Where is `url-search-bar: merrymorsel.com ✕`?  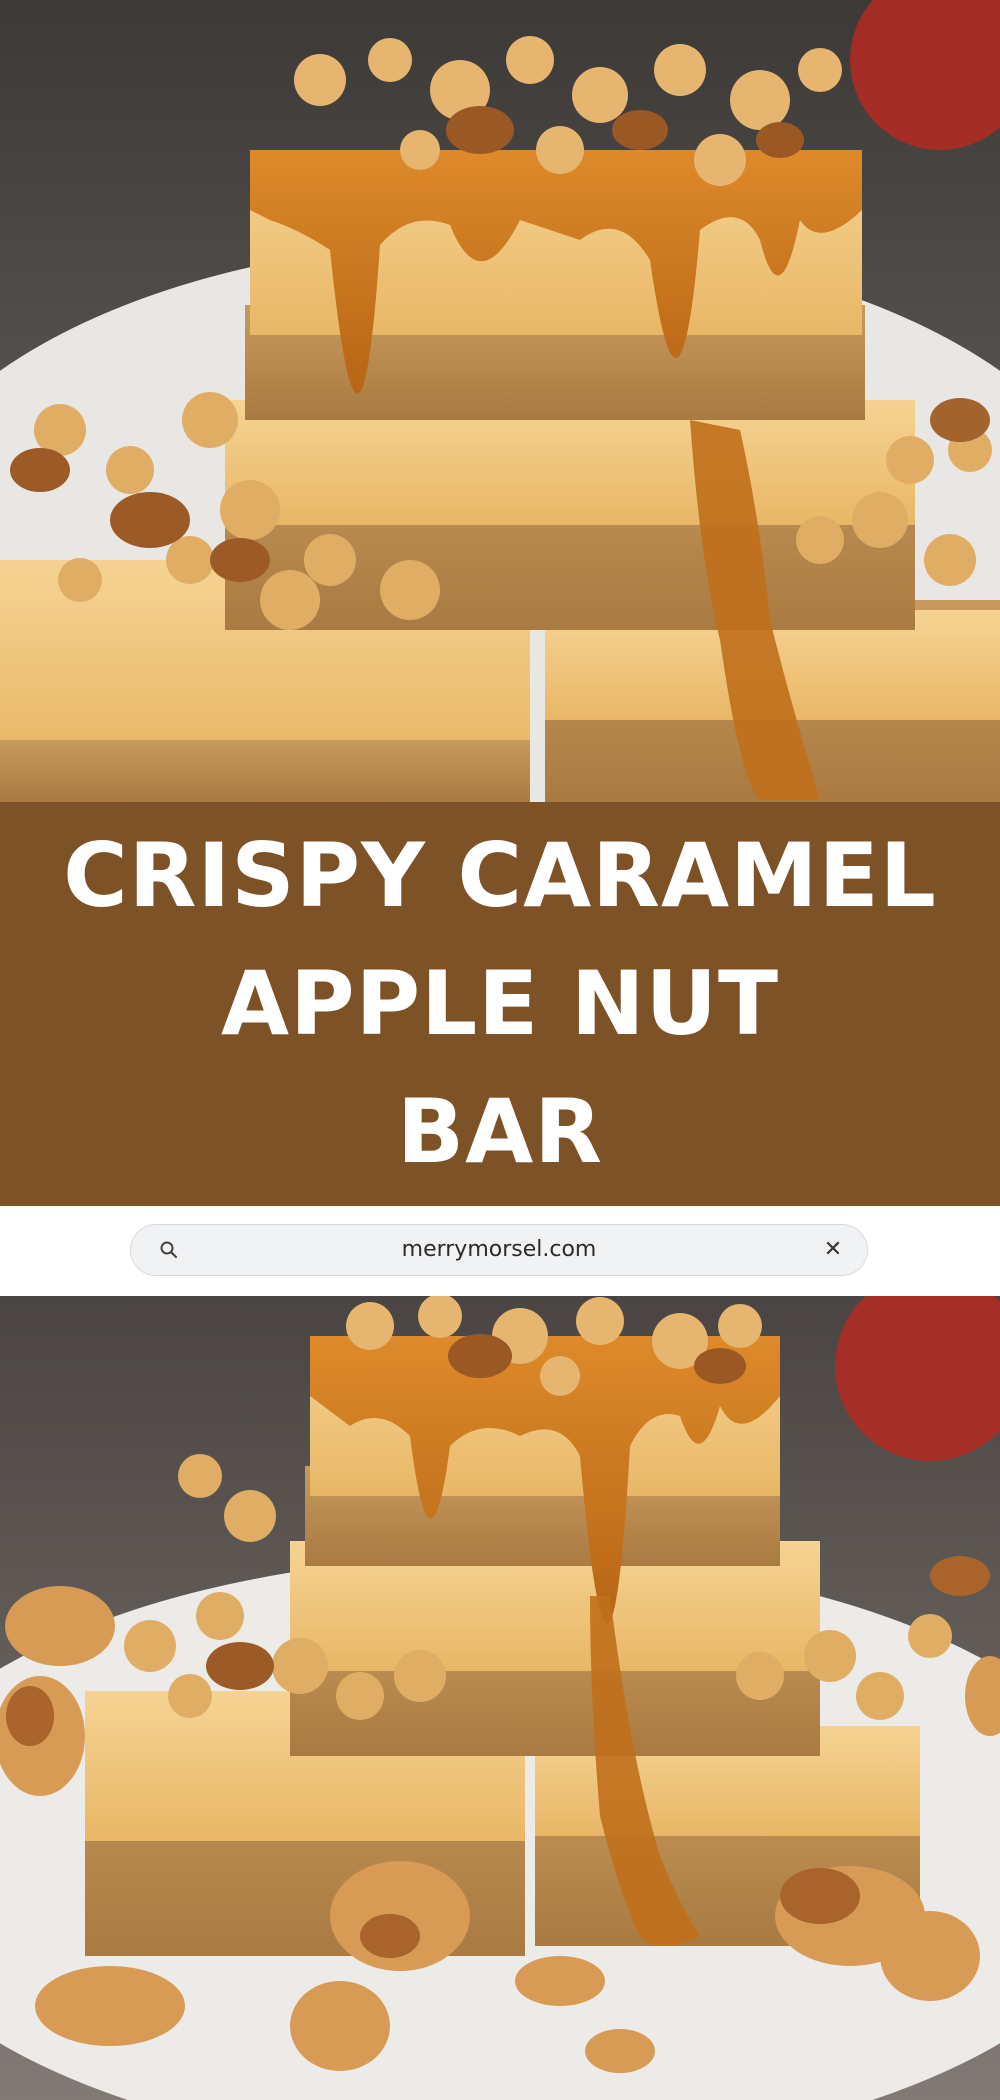 url-search-bar: merrymorsel.com ✕ is located at coordinates (499, 1250).